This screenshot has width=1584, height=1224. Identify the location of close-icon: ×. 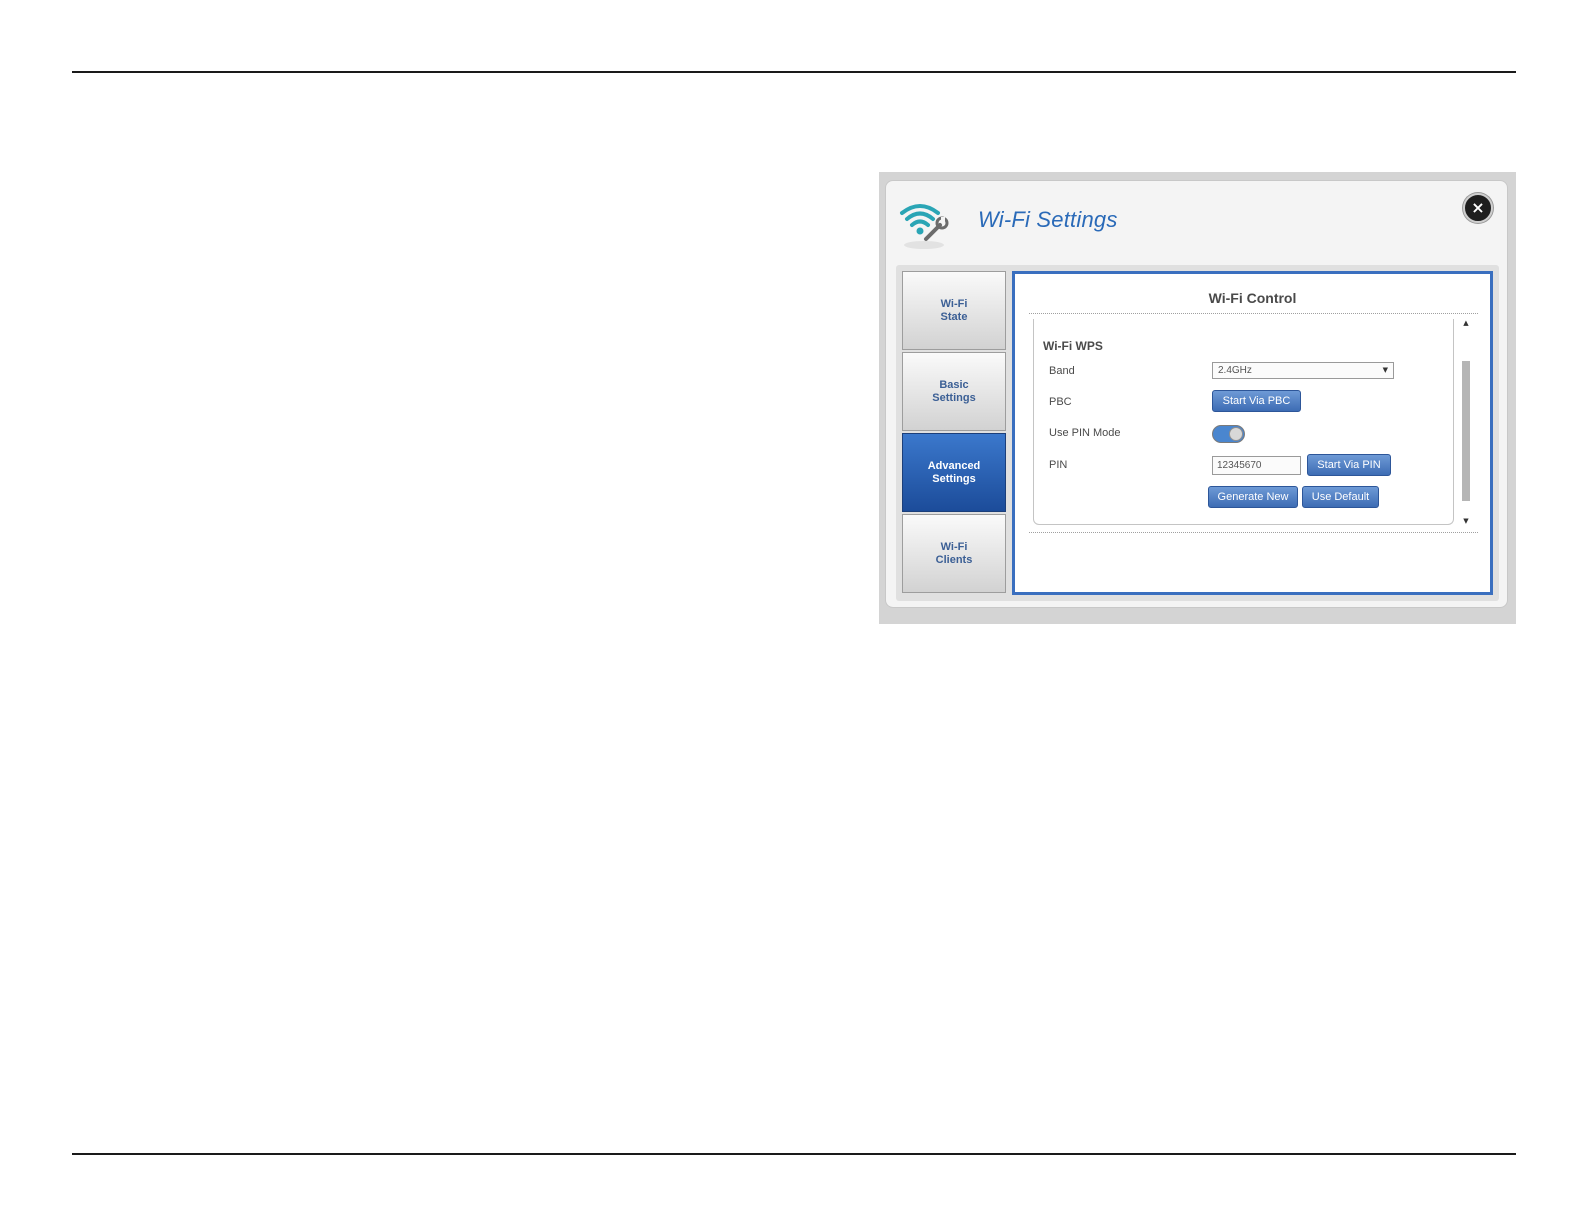
(1478, 208).